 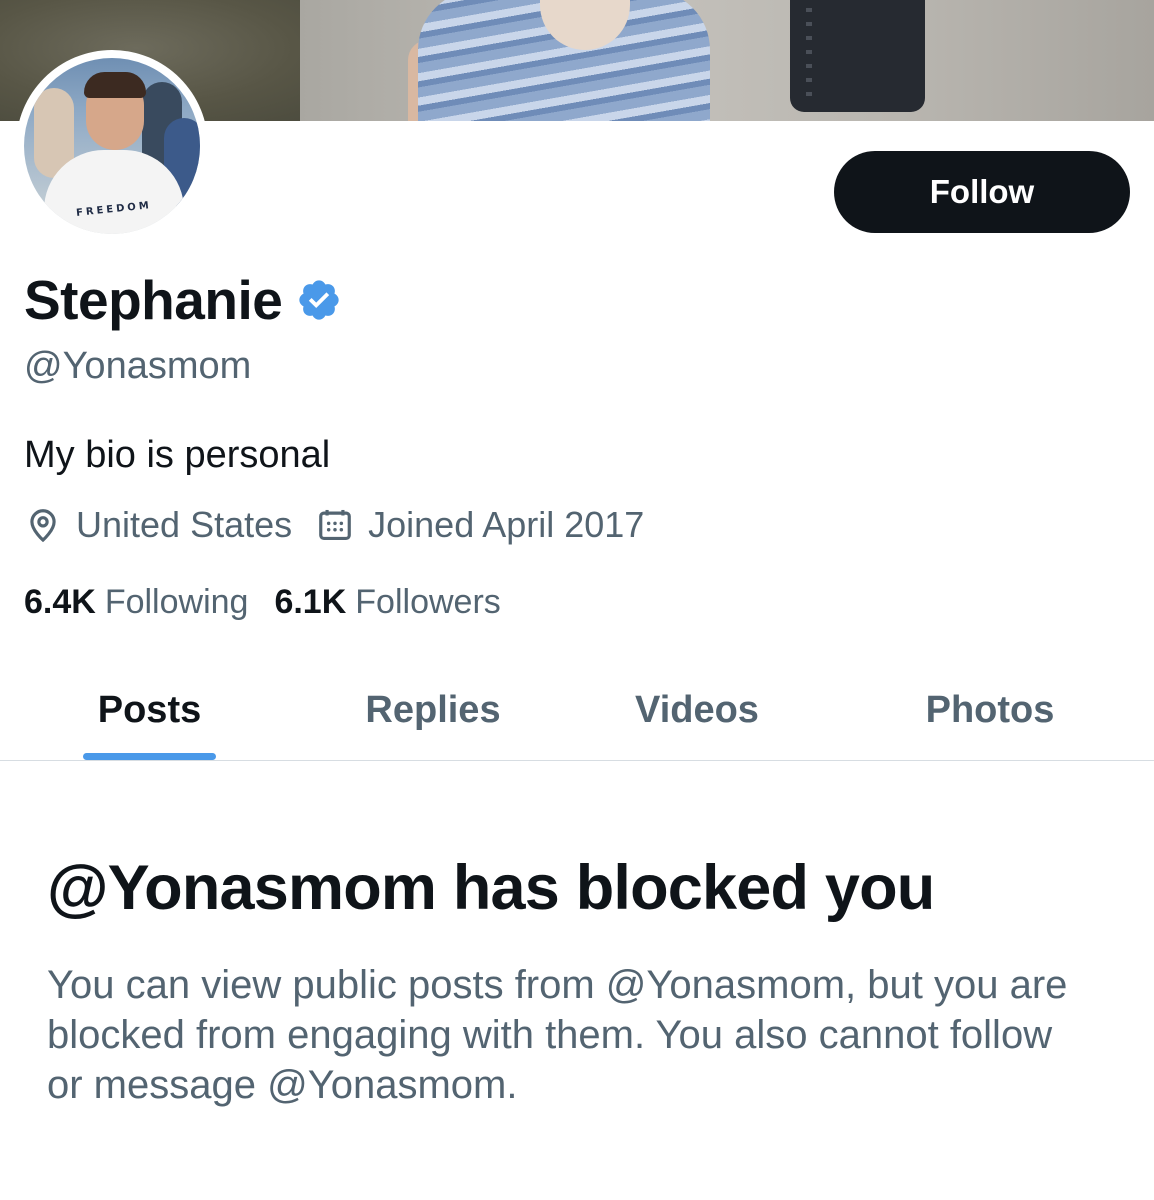 What do you see at coordinates (177, 455) in the screenshot?
I see `bio: My bio is personal` at bounding box center [177, 455].